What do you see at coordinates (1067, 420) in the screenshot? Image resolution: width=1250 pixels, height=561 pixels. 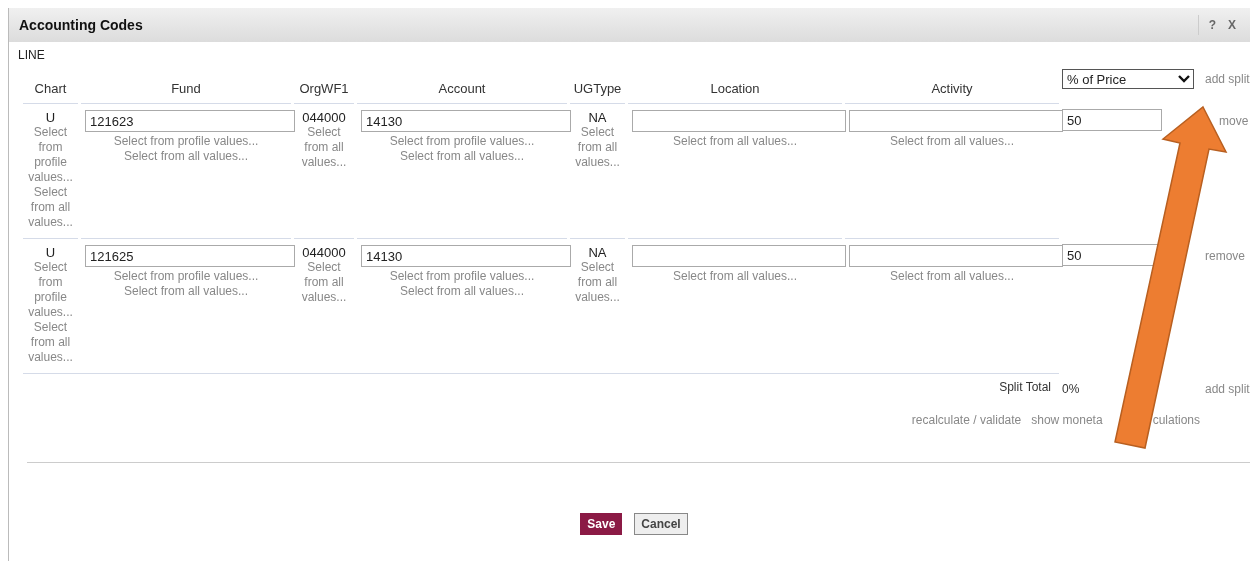 I see `show-calculations-link: show moneta` at bounding box center [1067, 420].